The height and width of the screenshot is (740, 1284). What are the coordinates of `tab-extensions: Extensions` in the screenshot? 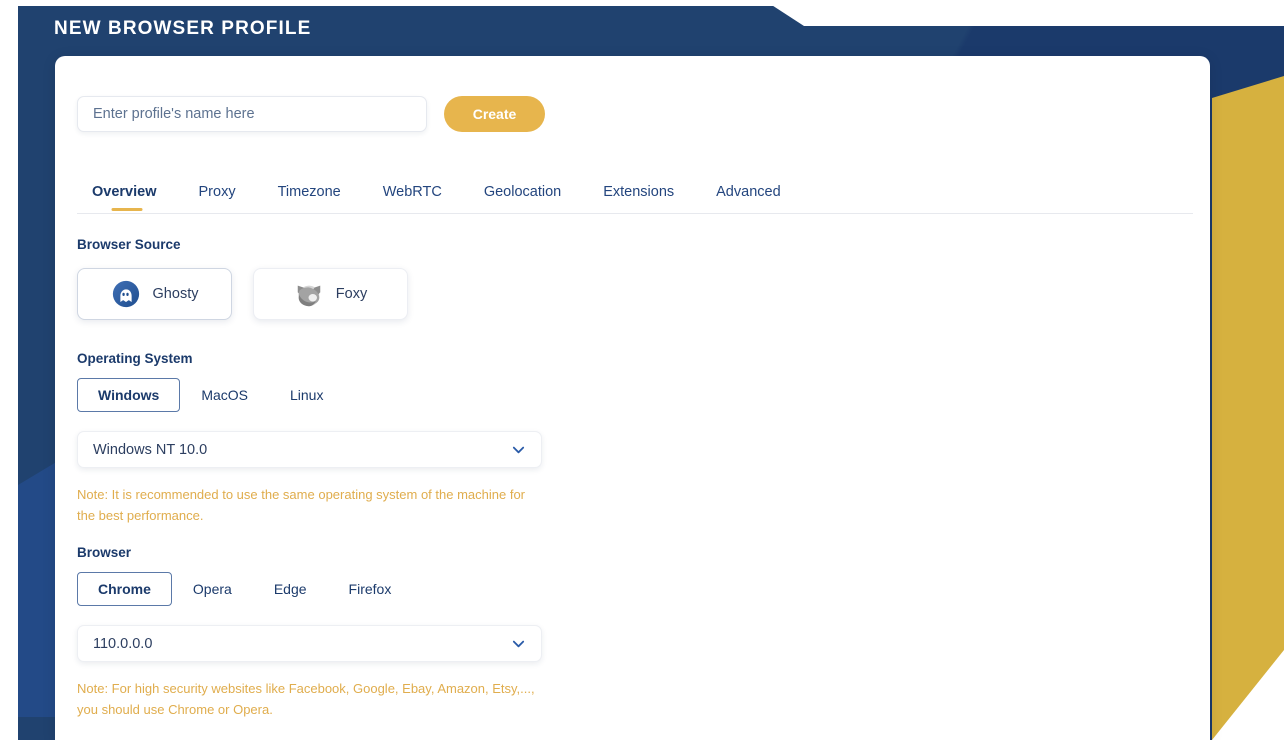 It's located at (638, 198).